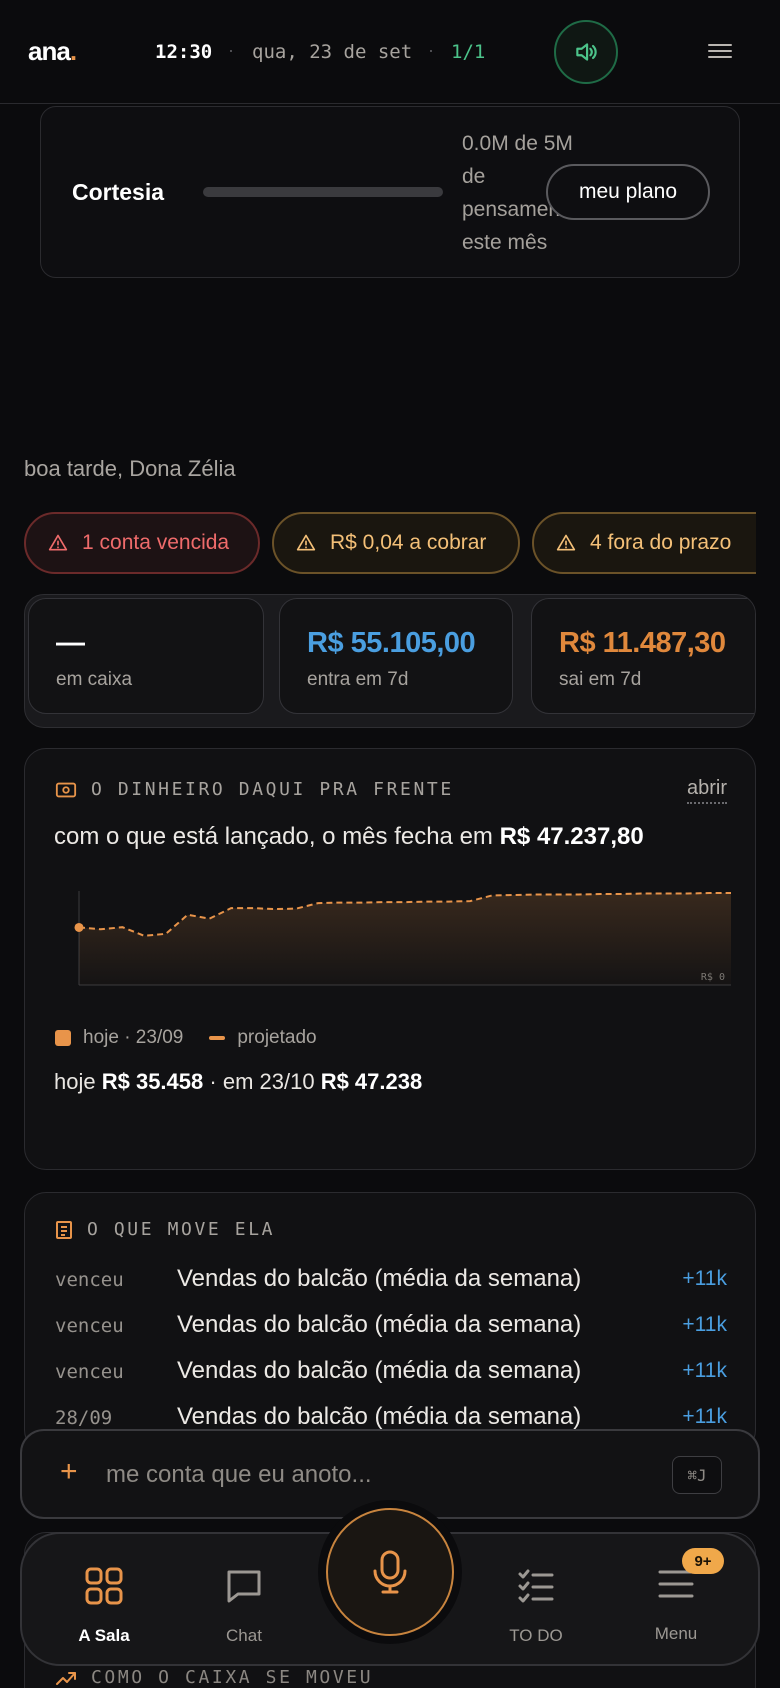  I want to click on alert-chip-label: R$ 0,04 a cobrar, so click(408, 542).